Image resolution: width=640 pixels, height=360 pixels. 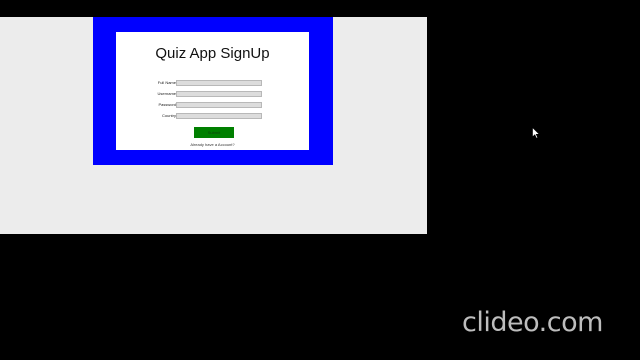 I want to click on password-label: Password, so click(x=167, y=104).